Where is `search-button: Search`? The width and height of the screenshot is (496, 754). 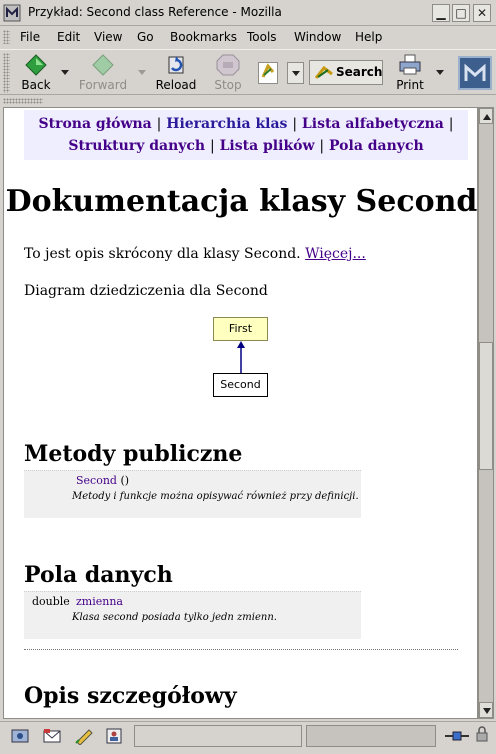
search-button: Search is located at coordinates (346, 72).